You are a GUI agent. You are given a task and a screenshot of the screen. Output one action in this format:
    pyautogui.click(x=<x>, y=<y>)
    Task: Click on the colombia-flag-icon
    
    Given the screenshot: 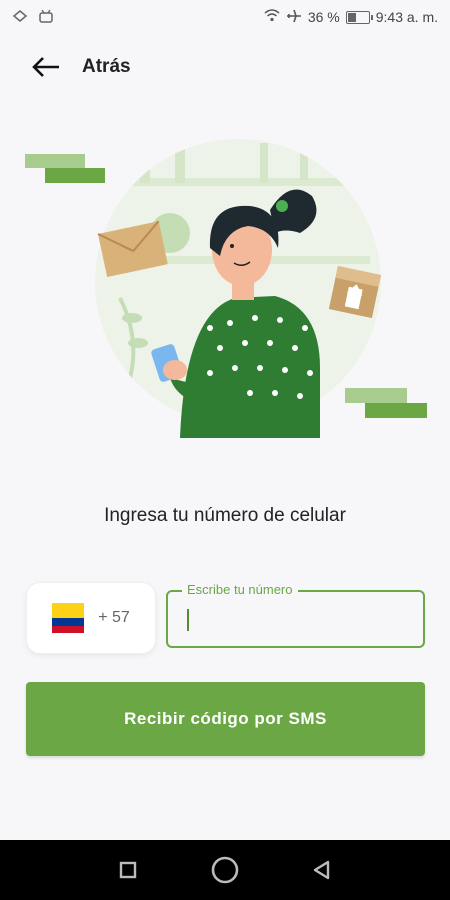 What is the action you would take?
    pyautogui.click(x=68, y=618)
    